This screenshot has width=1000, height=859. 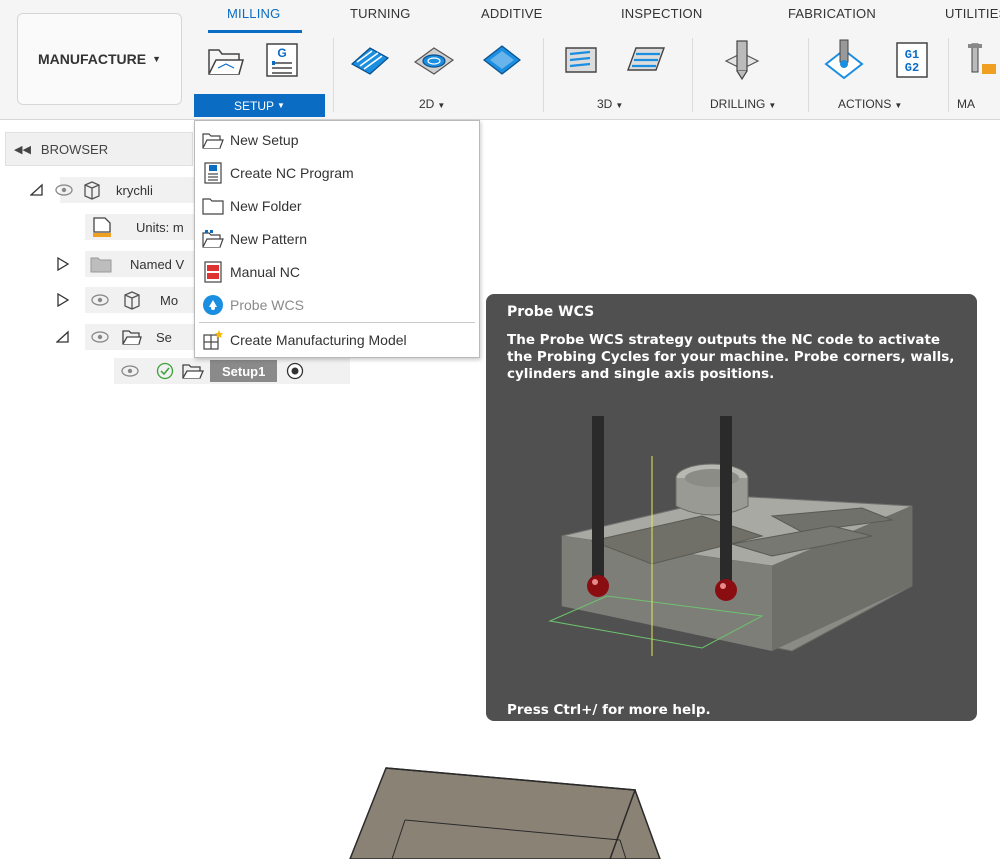 What do you see at coordinates (832, 13) in the screenshot?
I see `tab-fabrication: FABRICATION` at bounding box center [832, 13].